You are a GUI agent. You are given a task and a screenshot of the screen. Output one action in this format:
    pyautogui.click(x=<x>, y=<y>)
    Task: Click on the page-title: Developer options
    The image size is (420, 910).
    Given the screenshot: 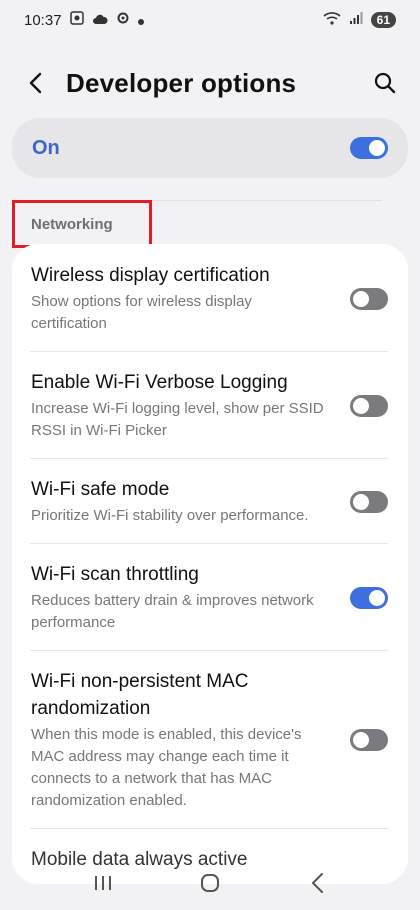 What is the action you would take?
    pyautogui.click(x=181, y=82)
    